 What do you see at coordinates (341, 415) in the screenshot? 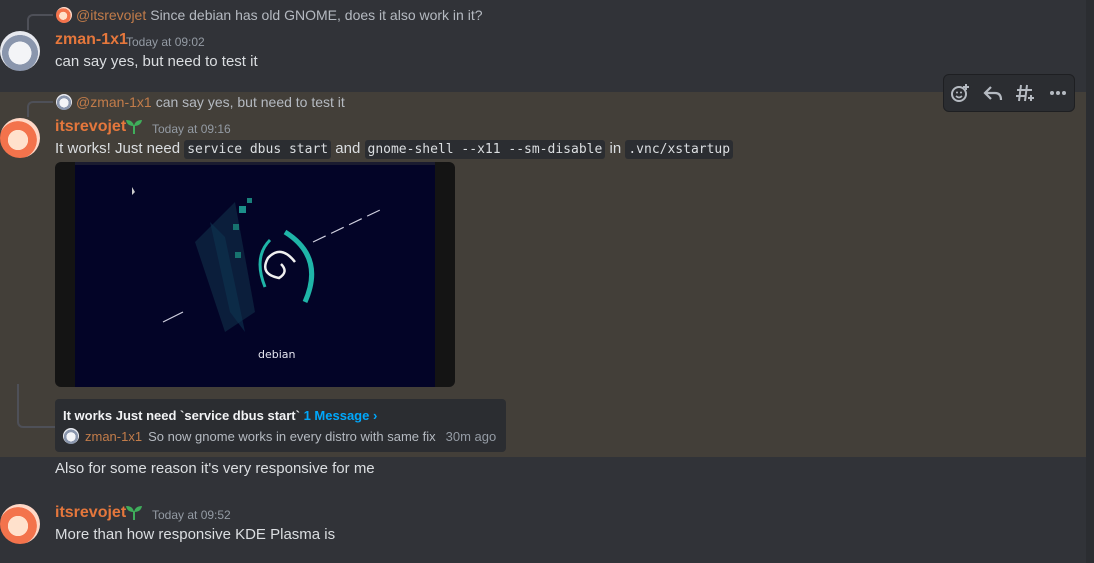
I see `thread-message-count: 1 Message ›` at bounding box center [341, 415].